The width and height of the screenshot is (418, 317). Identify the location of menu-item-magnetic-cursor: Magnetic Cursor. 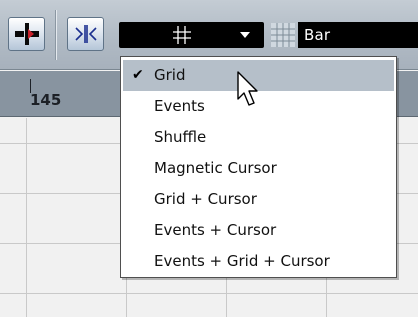
(258, 168).